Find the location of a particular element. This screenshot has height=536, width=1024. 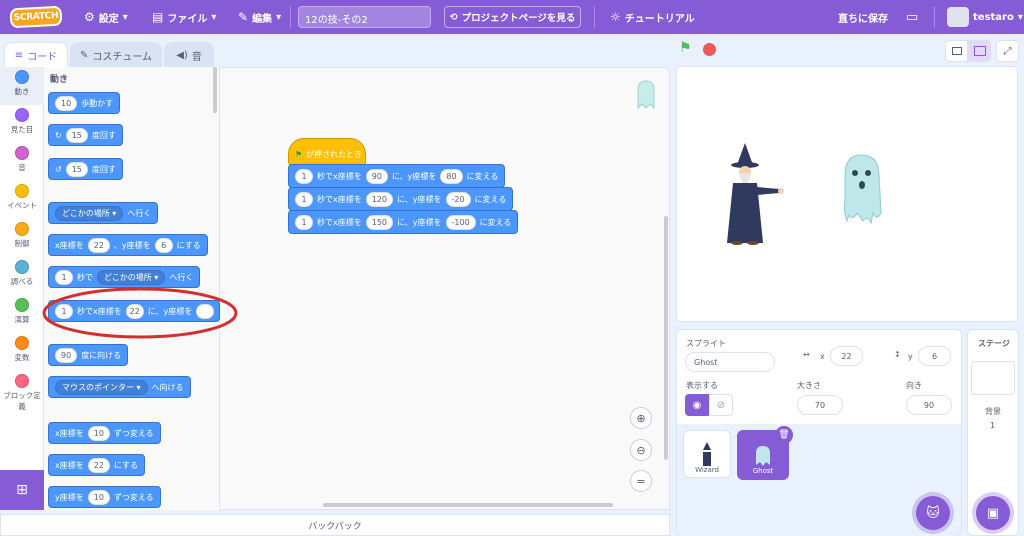

category-menu: 動き 見た目 音 イベント 制御 調べる 演算 変数 ブロック定義 is located at coordinates (22, 268).